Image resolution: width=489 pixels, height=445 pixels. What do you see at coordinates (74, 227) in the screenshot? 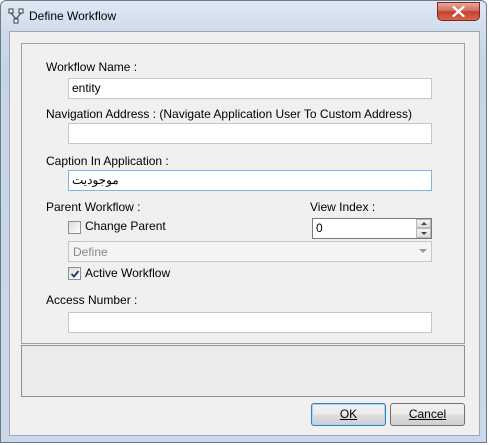
I see `change-parent-checkbox` at bounding box center [74, 227].